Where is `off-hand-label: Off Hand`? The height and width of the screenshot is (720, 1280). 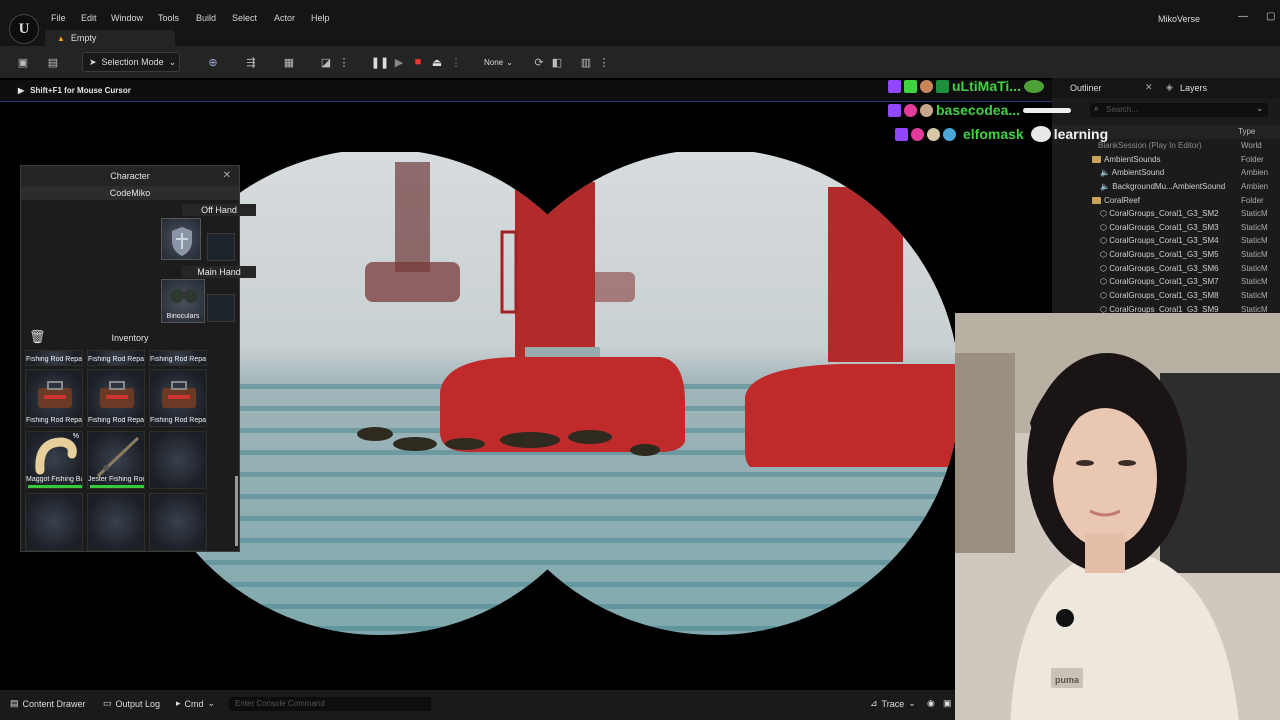
off-hand-label: Off Hand is located at coordinates (219, 210).